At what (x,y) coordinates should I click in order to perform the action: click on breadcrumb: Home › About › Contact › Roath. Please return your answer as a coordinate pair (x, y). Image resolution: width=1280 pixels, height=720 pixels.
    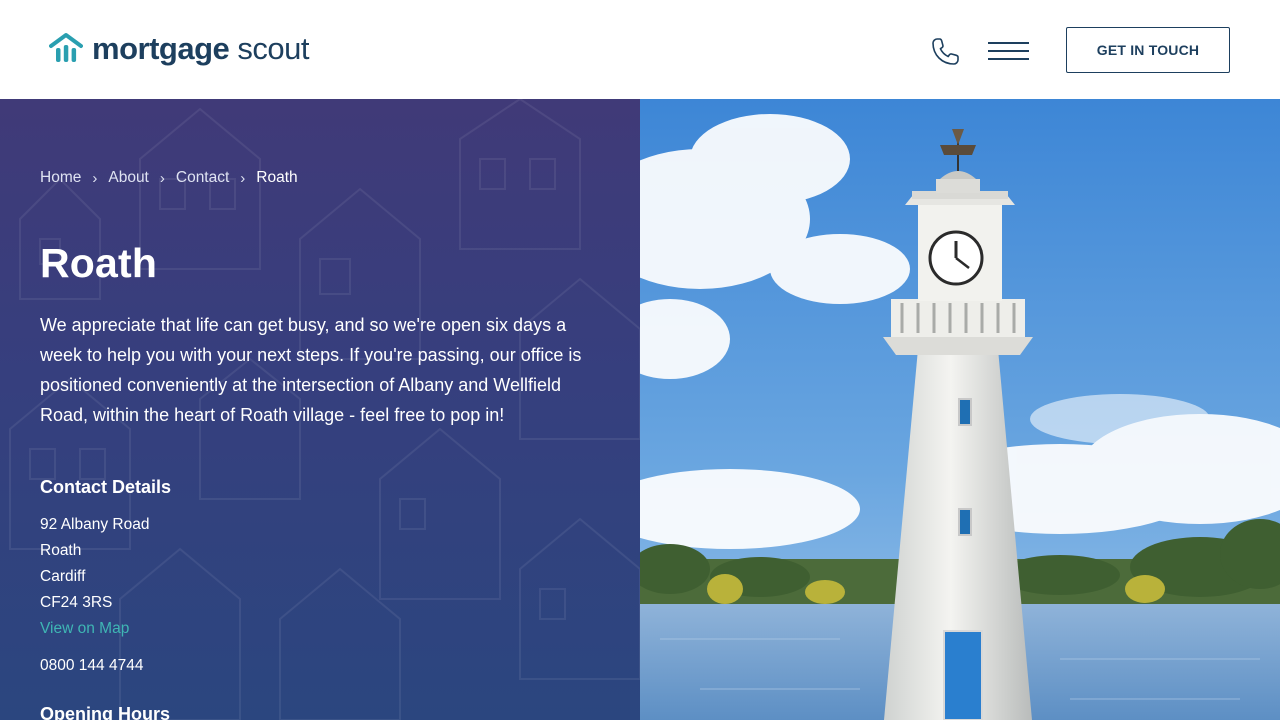
    Looking at the image, I should click on (169, 178).